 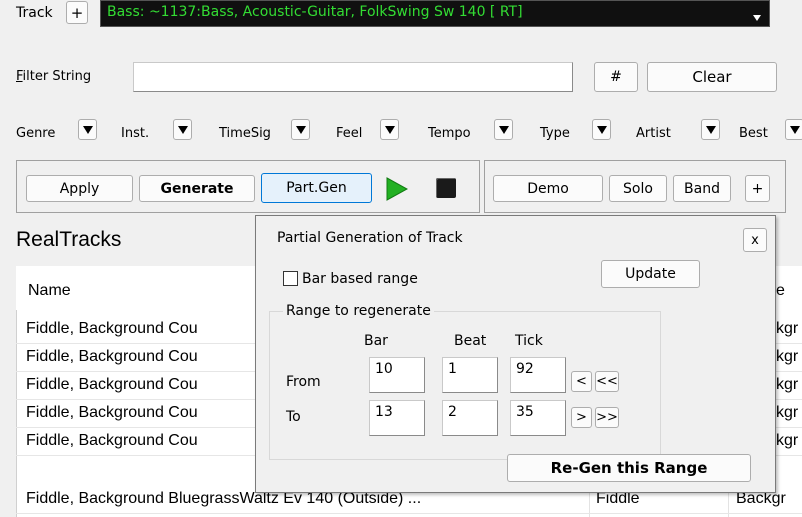 What do you see at coordinates (607, 417) in the screenshot?
I see `last-button: >>` at bounding box center [607, 417].